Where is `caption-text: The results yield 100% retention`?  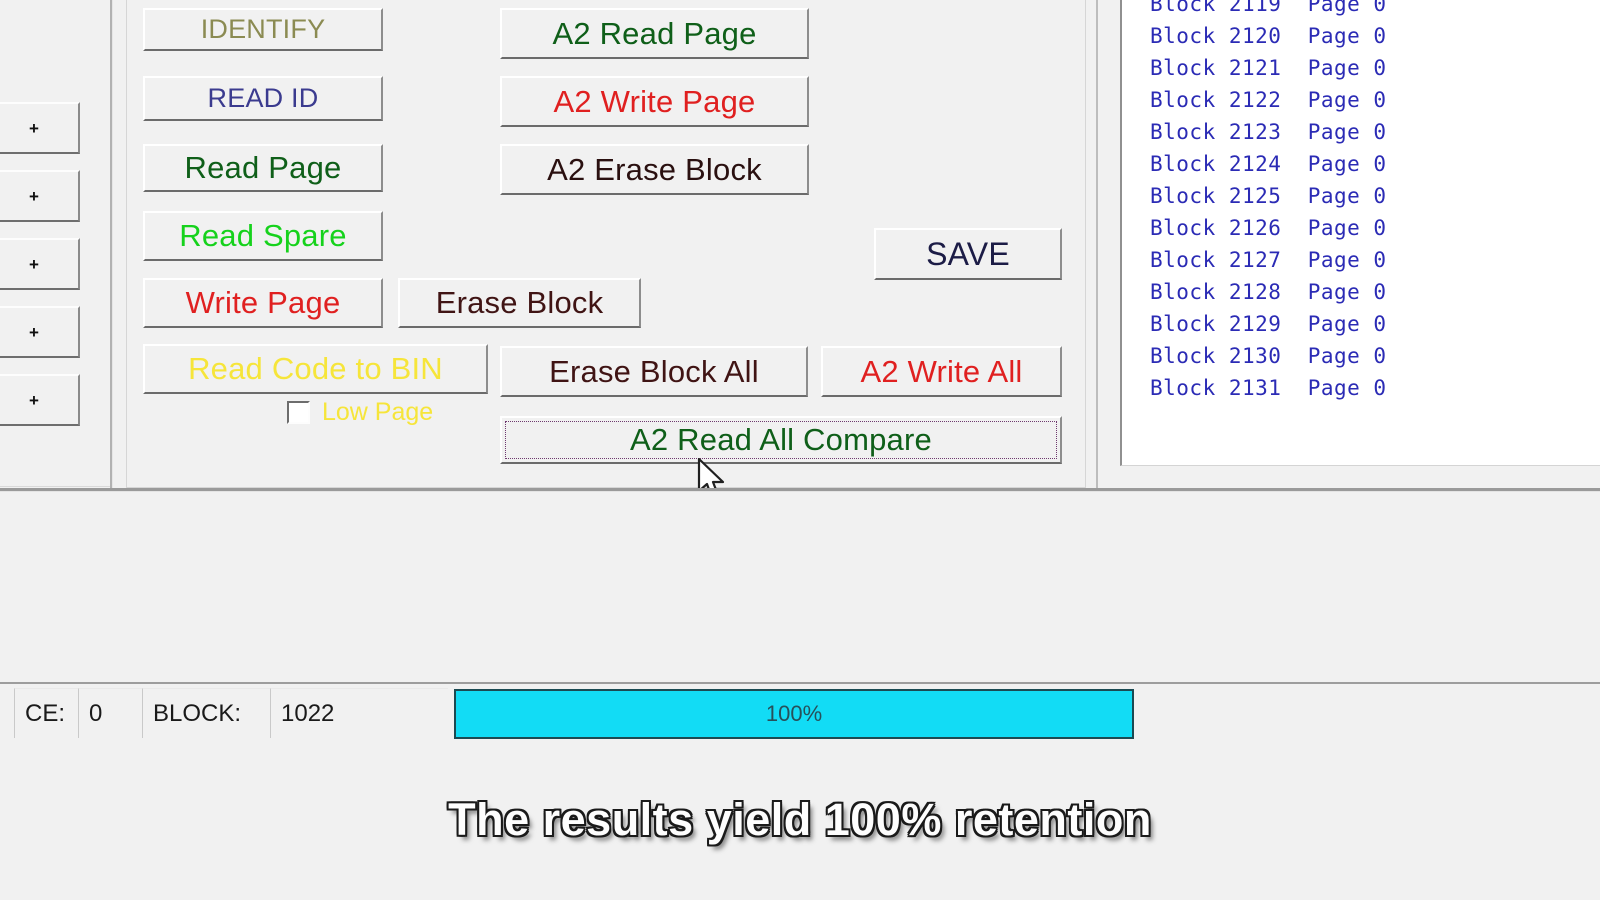
caption-text: The results yield 100% retention is located at coordinates (800, 819).